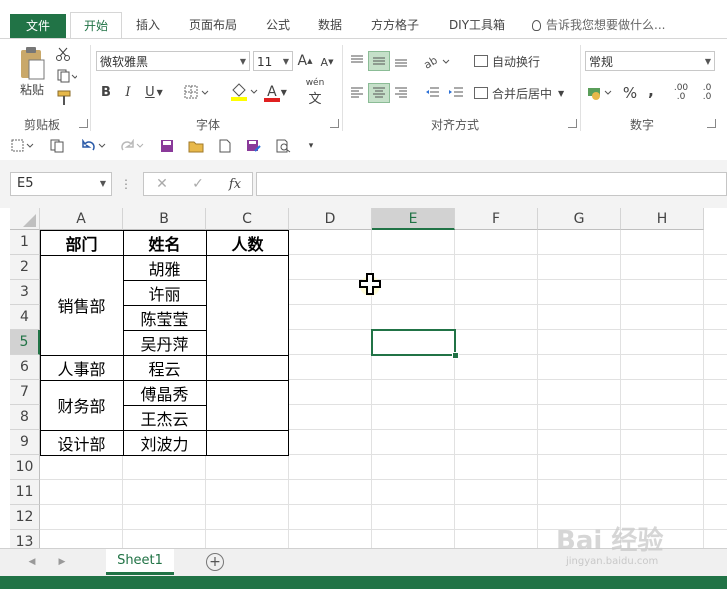 This screenshot has width=727, height=589. Describe the element at coordinates (164, 343) in the screenshot. I see `table-borders` at that location.